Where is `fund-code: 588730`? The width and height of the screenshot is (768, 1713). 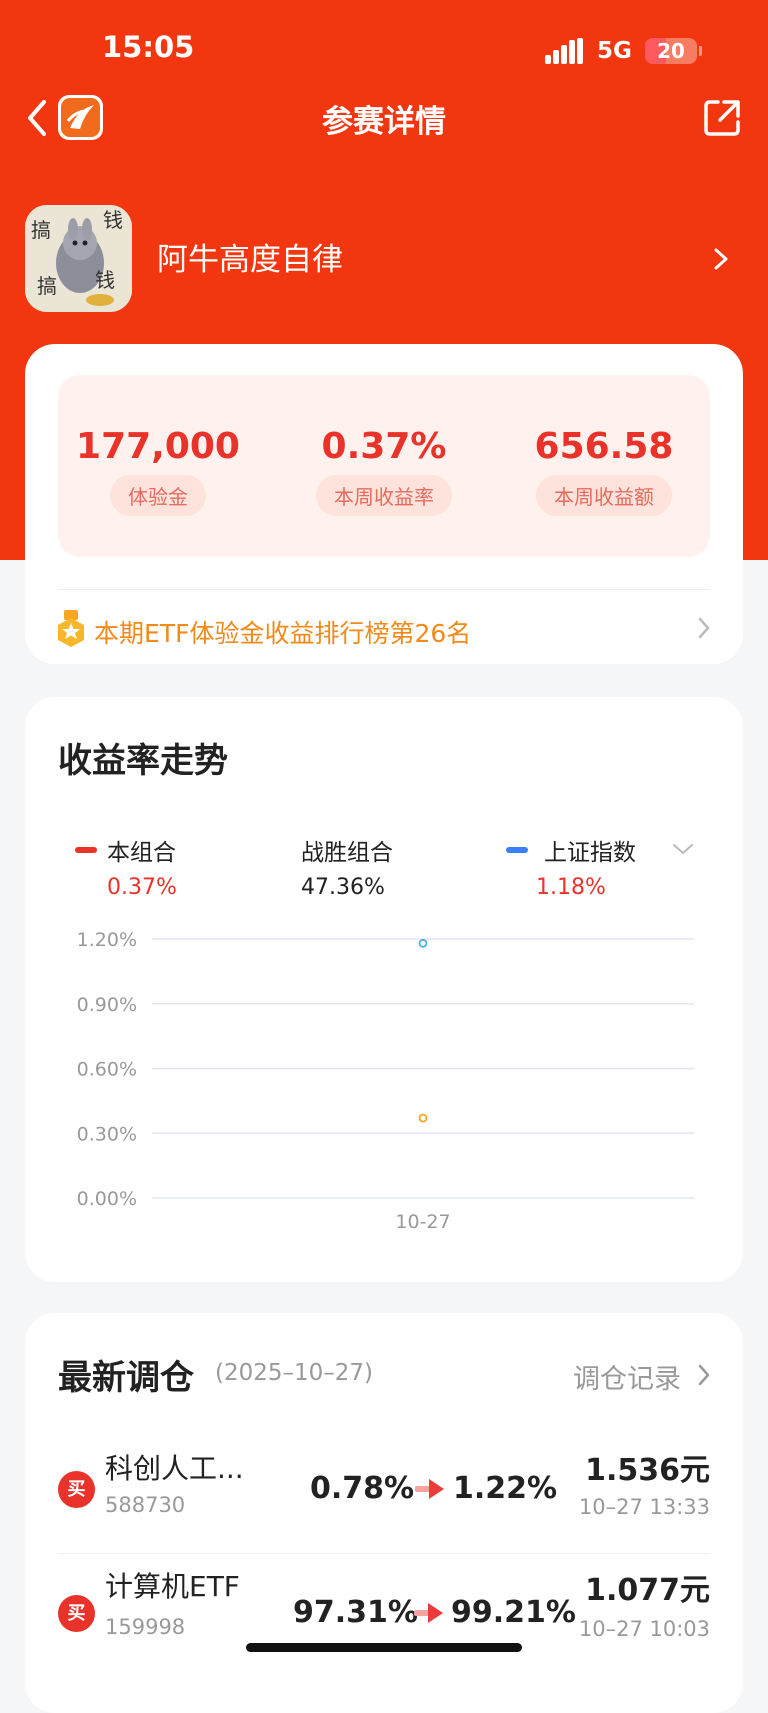
fund-code: 588730 is located at coordinates (145, 1505).